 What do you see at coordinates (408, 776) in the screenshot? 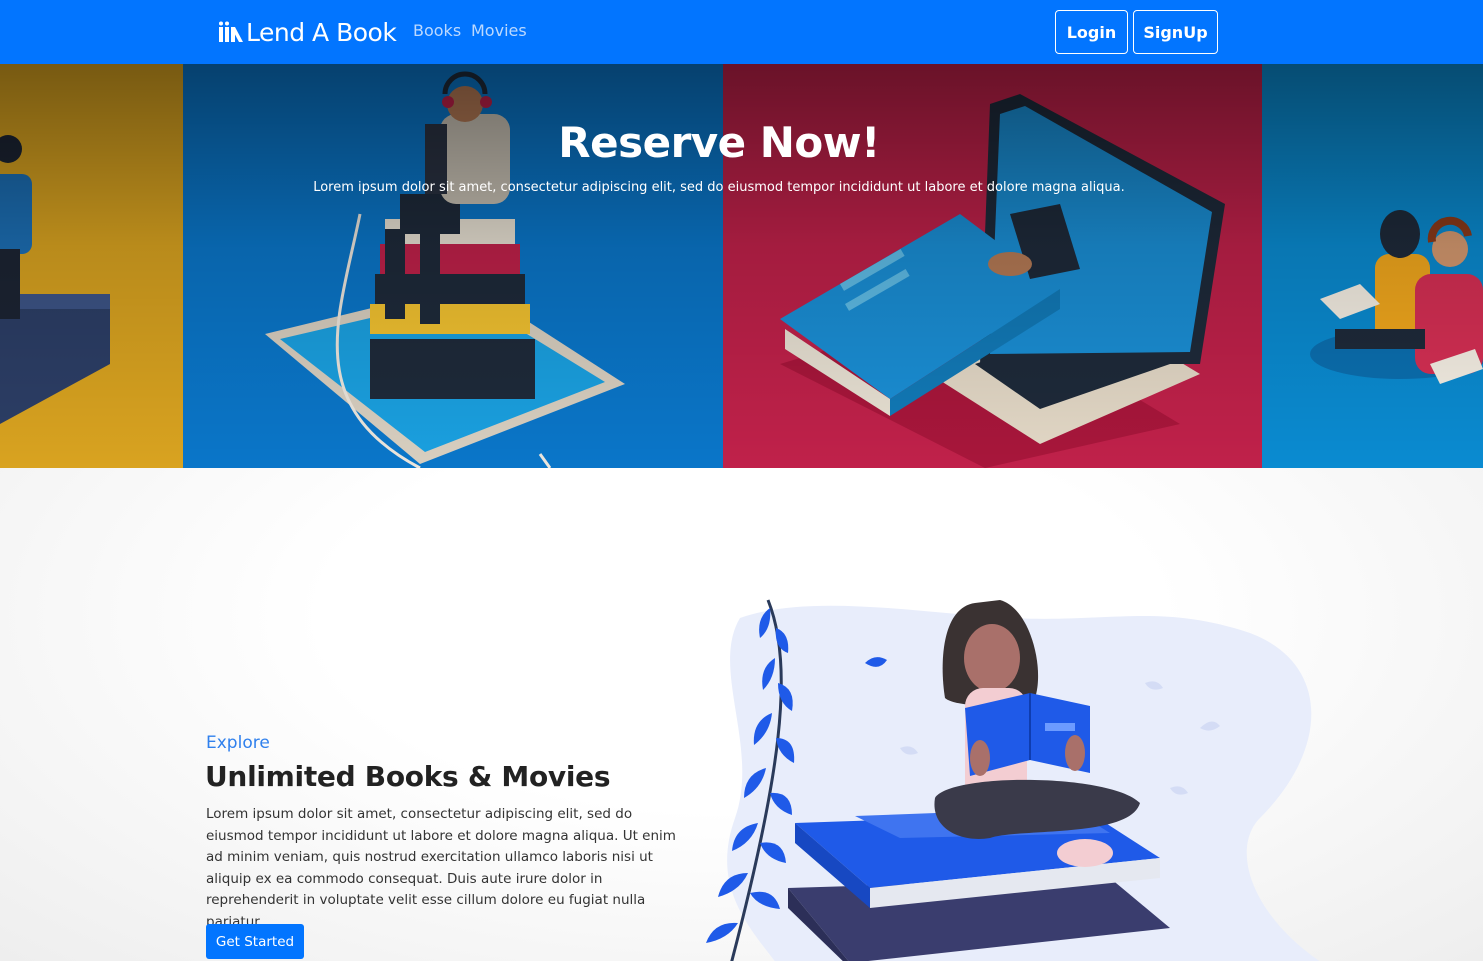
I see `section-title: Unlimited Books & Movies` at bounding box center [408, 776].